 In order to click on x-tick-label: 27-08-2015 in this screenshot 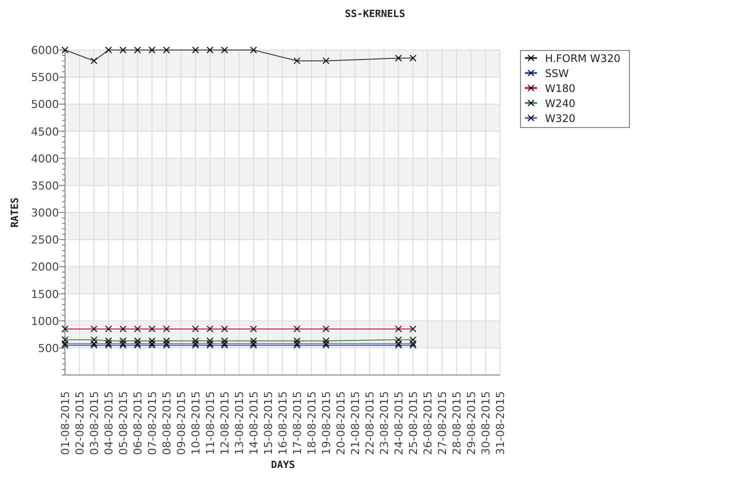, I will do `click(442, 423)`.